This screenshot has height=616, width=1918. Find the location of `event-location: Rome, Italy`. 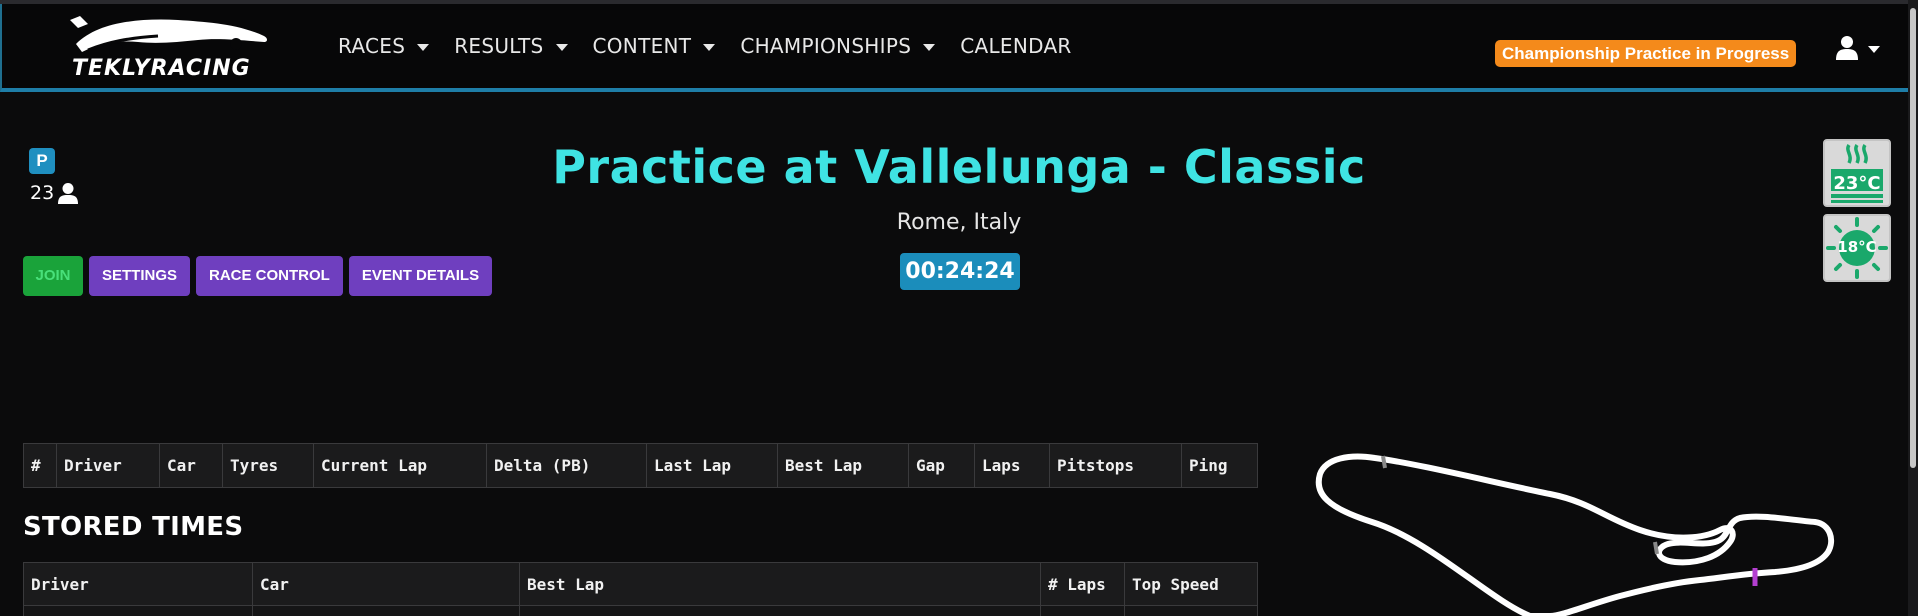

event-location: Rome, Italy is located at coordinates (959, 222).